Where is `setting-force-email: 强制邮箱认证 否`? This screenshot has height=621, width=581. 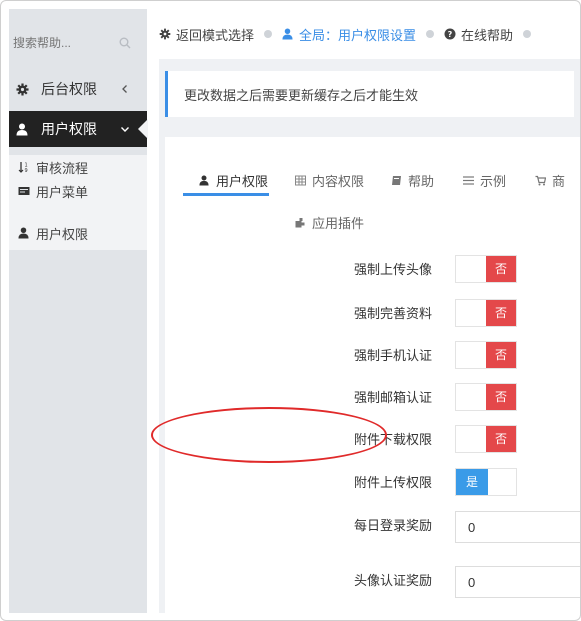 setting-force-email: 强制邮箱认证 否 is located at coordinates (372, 398).